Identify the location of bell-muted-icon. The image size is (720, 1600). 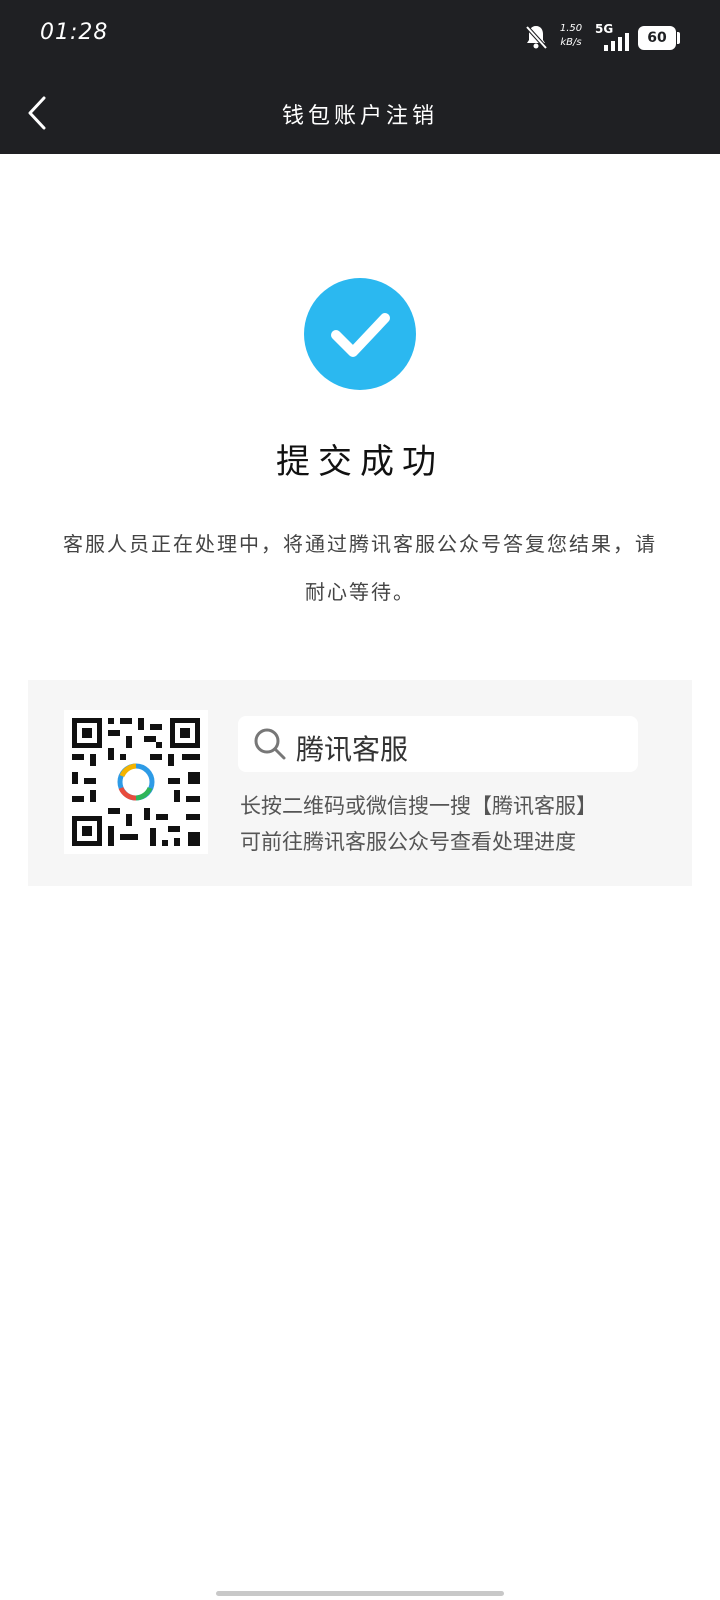
(536, 37).